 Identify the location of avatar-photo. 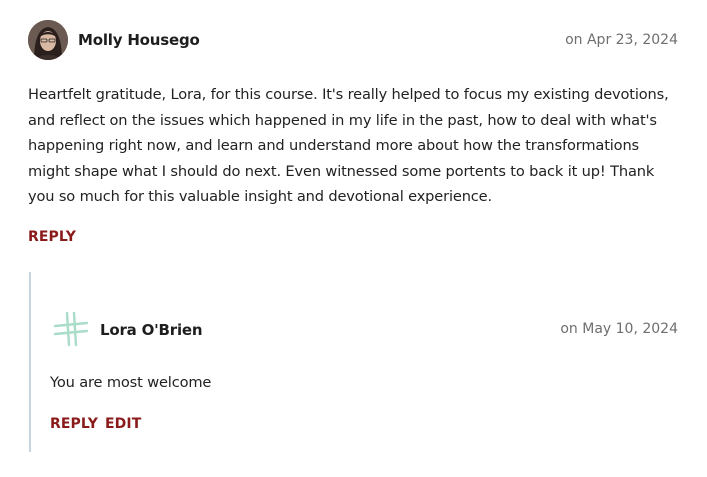
(48, 40).